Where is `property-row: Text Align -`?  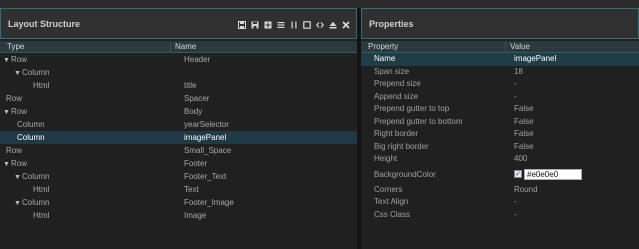 property-row: Text Align - is located at coordinates (500, 202).